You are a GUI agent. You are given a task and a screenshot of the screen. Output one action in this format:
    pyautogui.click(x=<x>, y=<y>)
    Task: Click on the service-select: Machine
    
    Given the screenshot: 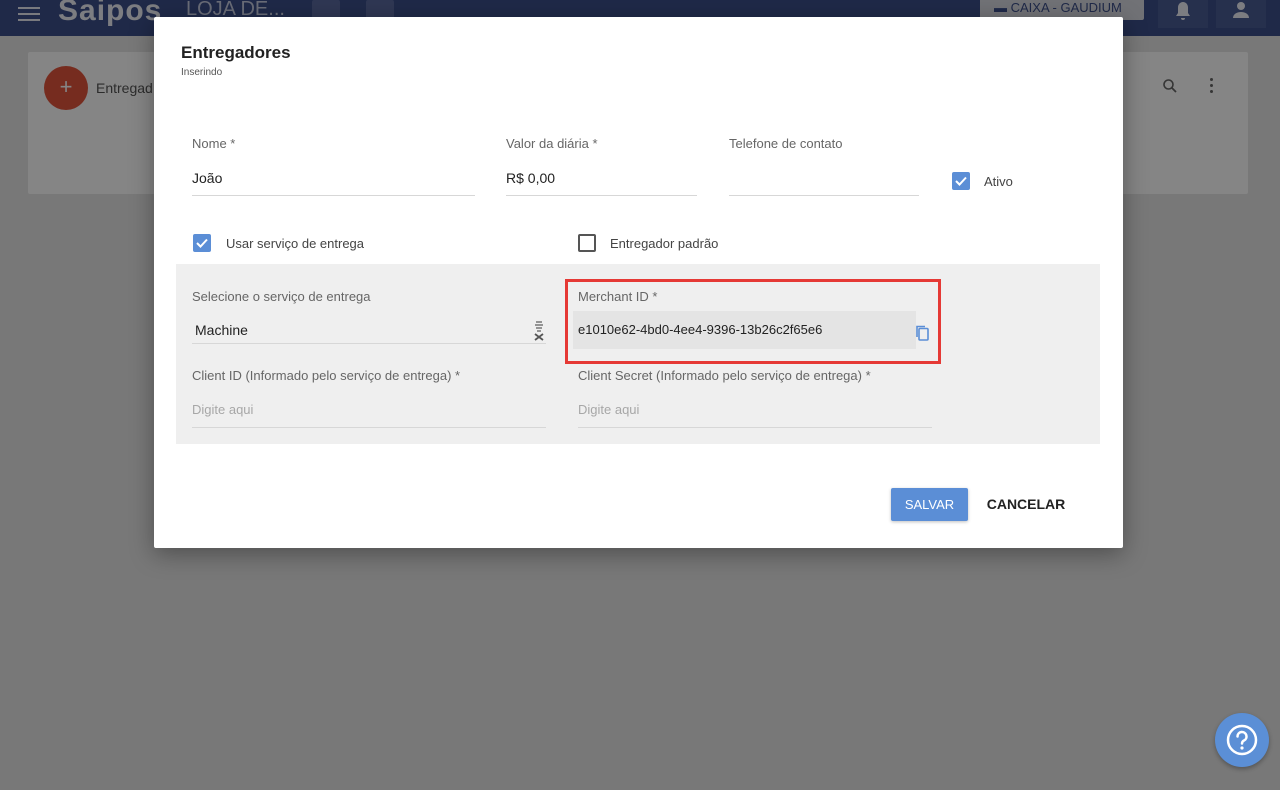 What is the action you would take?
    pyautogui.click(x=221, y=330)
    